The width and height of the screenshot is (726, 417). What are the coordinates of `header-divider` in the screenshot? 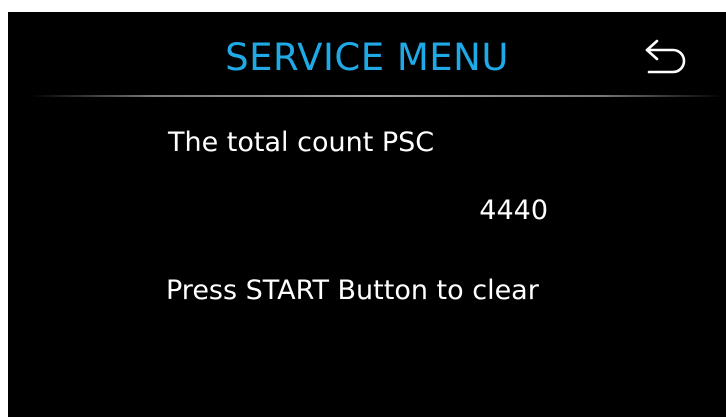 It's located at (377, 96).